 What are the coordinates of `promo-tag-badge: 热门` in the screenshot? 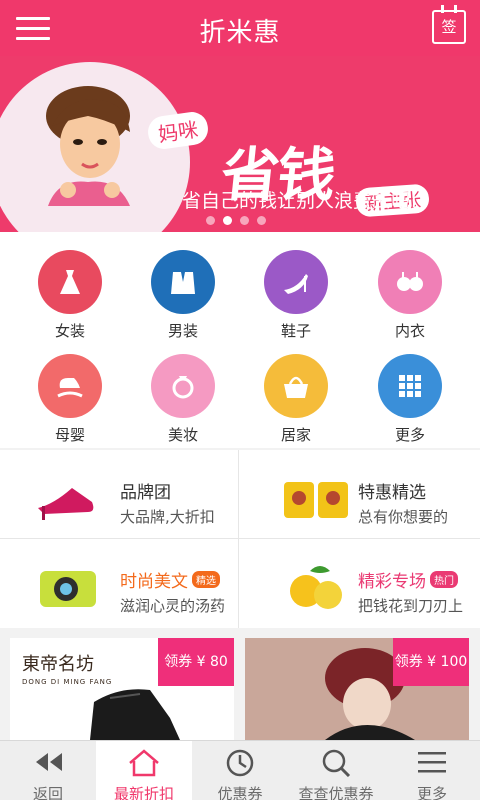 It's located at (444, 579).